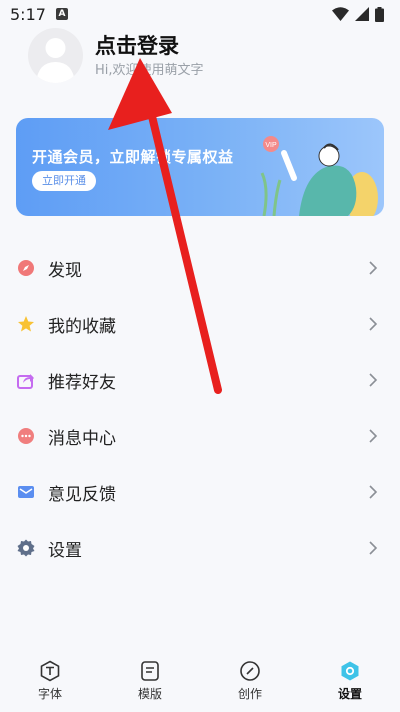  I want to click on status-time: 5:17, so click(28, 14).